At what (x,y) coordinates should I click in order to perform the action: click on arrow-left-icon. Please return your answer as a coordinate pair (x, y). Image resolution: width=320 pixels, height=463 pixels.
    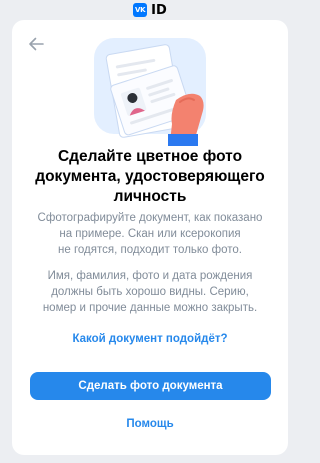
    Looking at the image, I should click on (36, 44).